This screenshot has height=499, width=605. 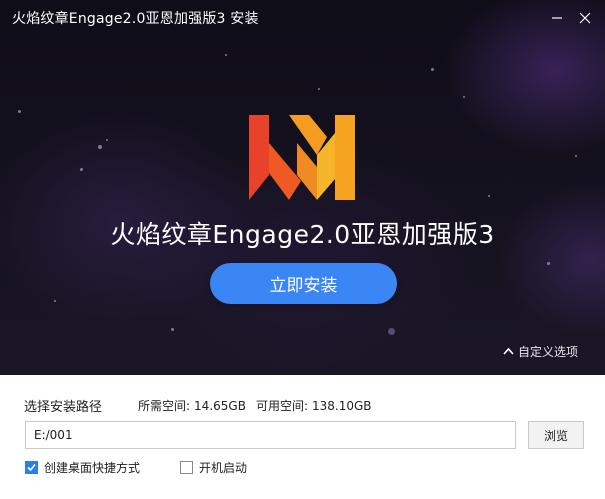 What do you see at coordinates (556, 435) in the screenshot?
I see `browse-button: 浏览` at bounding box center [556, 435].